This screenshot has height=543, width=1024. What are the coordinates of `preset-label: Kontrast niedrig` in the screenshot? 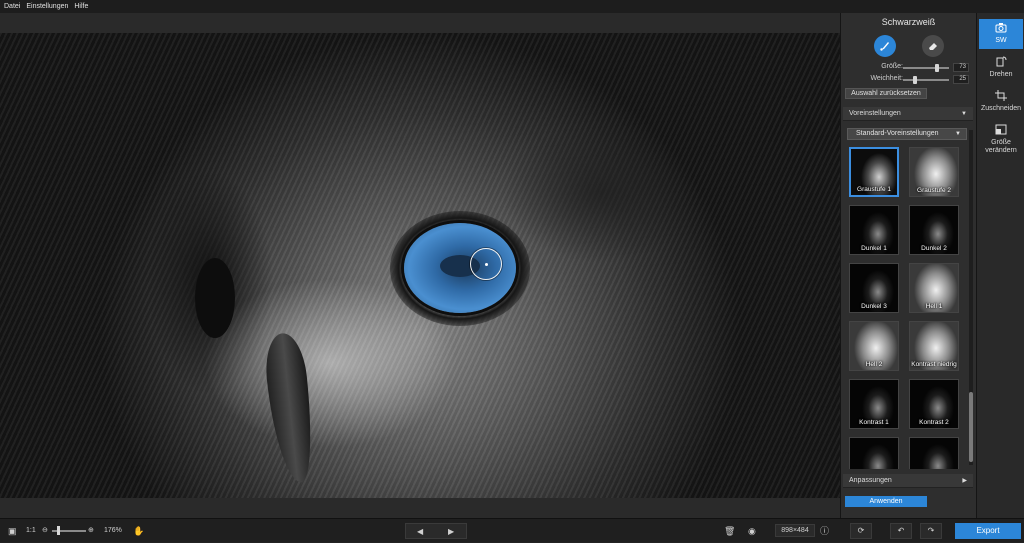 It's located at (934, 364).